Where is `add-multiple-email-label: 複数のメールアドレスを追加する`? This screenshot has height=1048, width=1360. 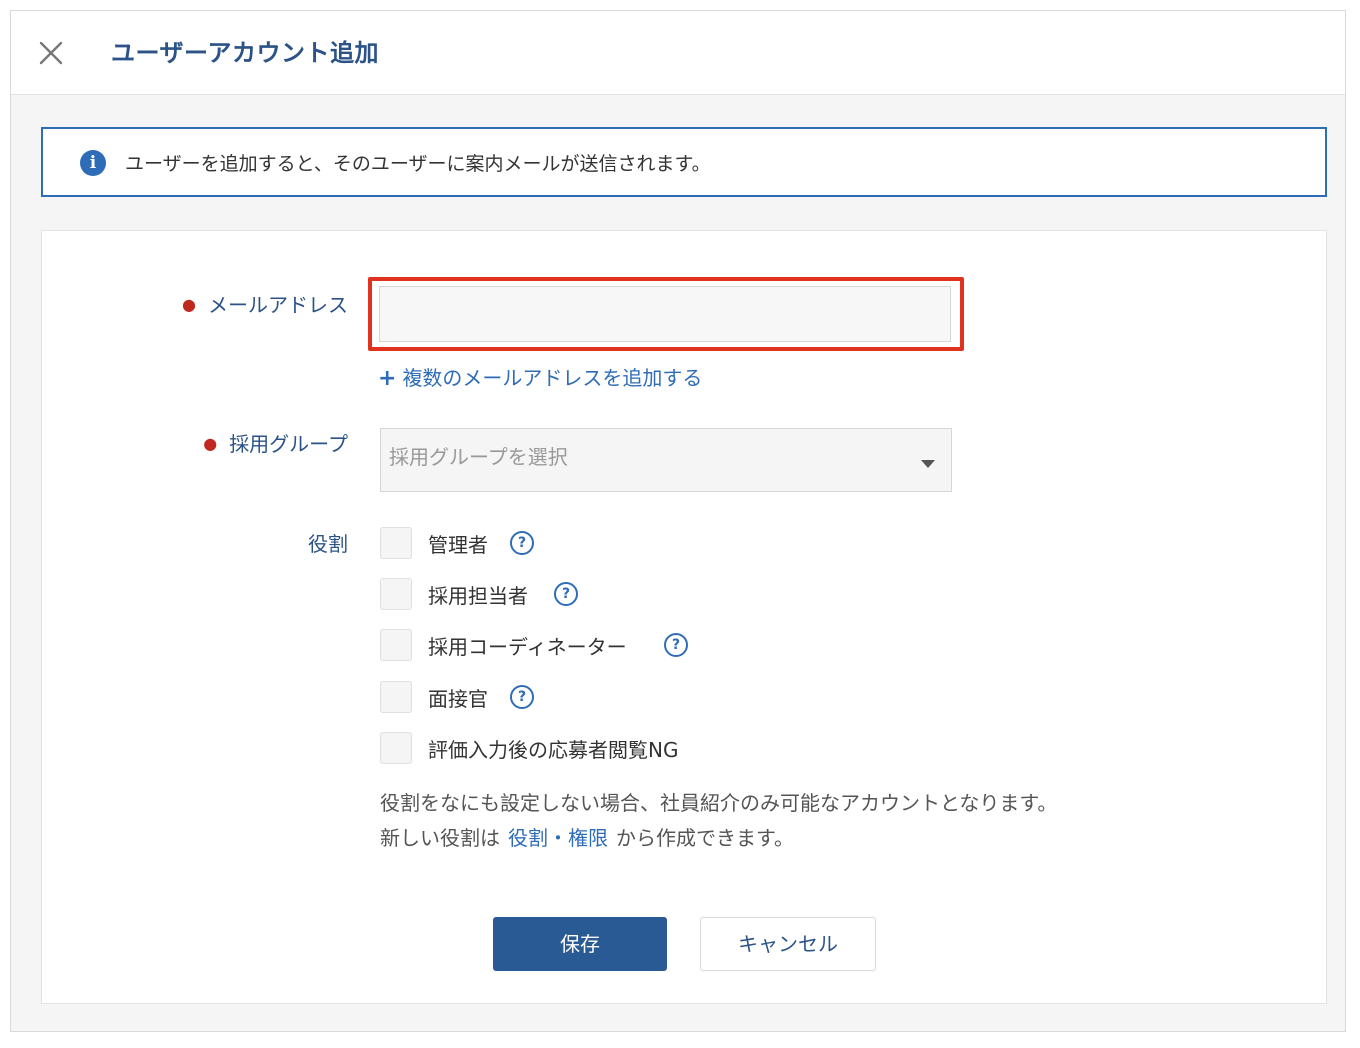
add-multiple-email-label: 複数のメールアドレスを追加する is located at coordinates (552, 378).